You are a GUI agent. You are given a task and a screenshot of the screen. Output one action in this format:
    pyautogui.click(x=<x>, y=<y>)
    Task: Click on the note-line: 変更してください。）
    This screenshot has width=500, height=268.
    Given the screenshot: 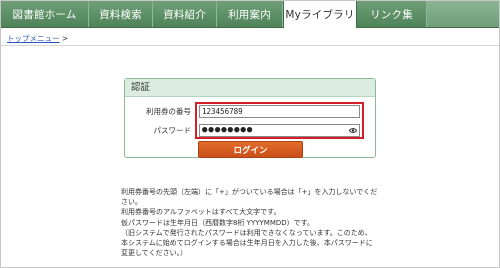 What is the action you would take?
    pyautogui.click(x=154, y=253)
    